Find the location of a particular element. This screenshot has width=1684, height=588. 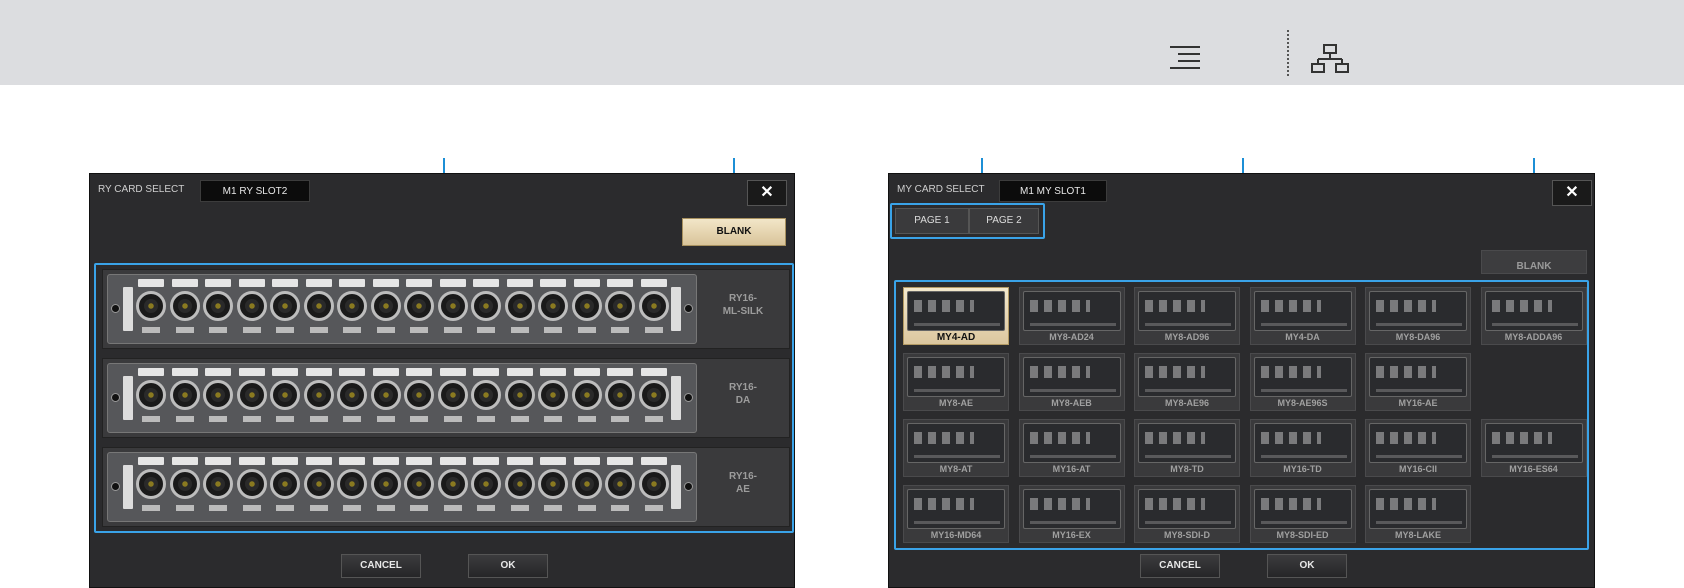

card-name-label: MY4-AD is located at coordinates (956, 337).